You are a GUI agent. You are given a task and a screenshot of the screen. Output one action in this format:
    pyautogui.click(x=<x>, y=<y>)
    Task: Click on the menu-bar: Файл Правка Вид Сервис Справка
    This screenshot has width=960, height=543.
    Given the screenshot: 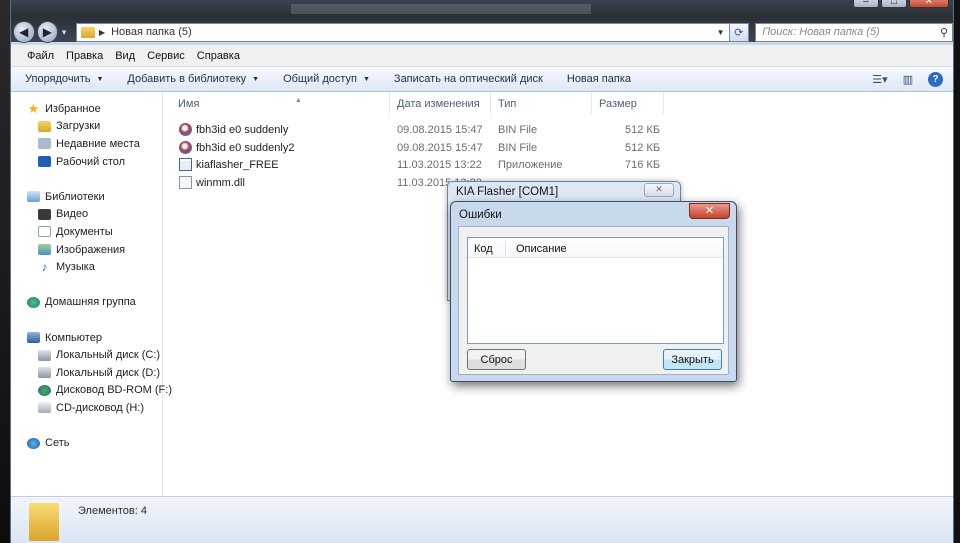 What is the action you would take?
    pyautogui.click(x=482, y=56)
    